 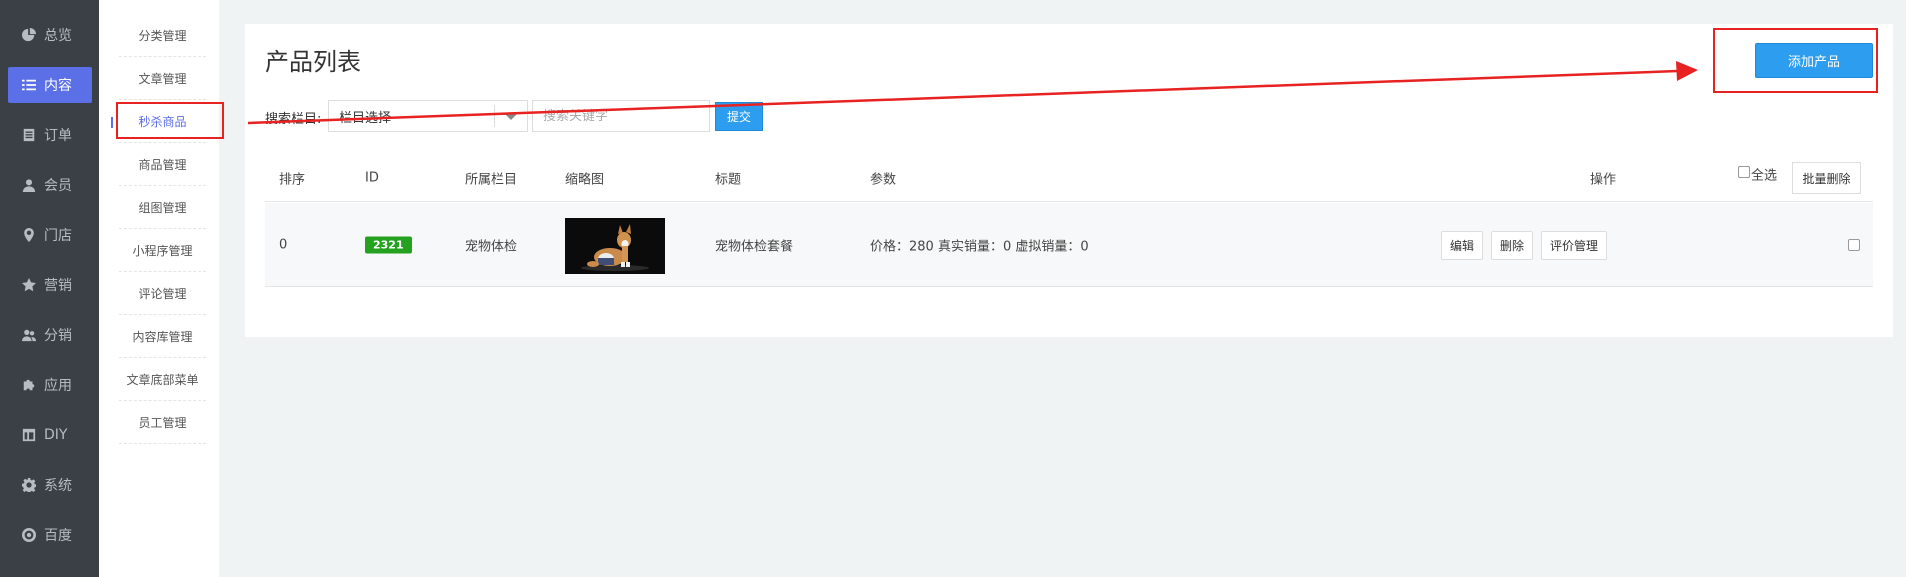 What do you see at coordinates (162, 79) in the screenshot?
I see `subnav-item-articles: 文章管理` at bounding box center [162, 79].